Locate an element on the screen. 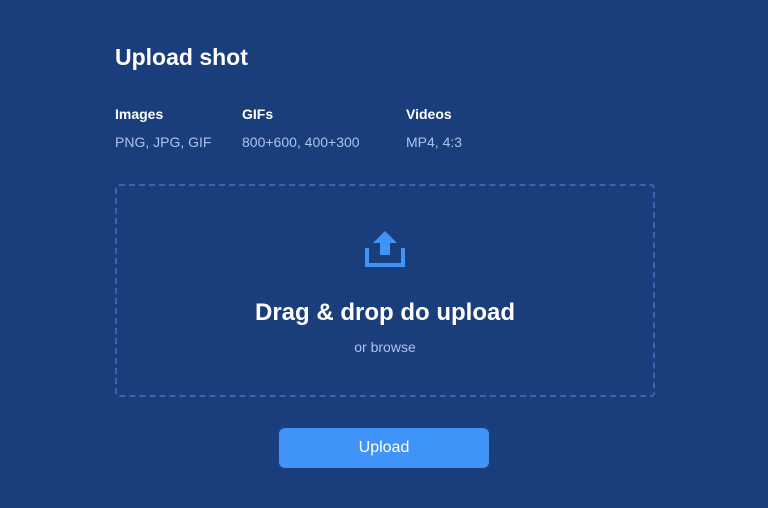 Image resolution: width=768 pixels, height=508 pixels. format-description: 800+600, 400+300 is located at coordinates (301, 142).